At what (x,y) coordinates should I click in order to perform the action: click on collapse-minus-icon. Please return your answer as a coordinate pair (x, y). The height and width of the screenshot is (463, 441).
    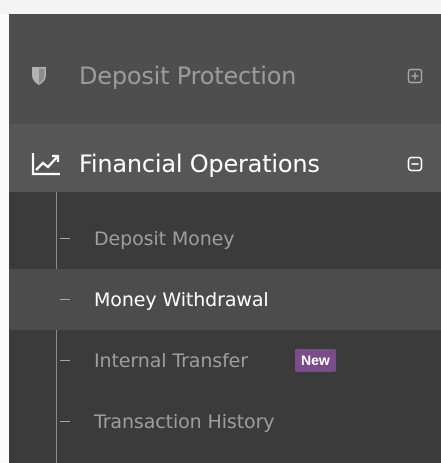
    Looking at the image, I should click on (415, 164).